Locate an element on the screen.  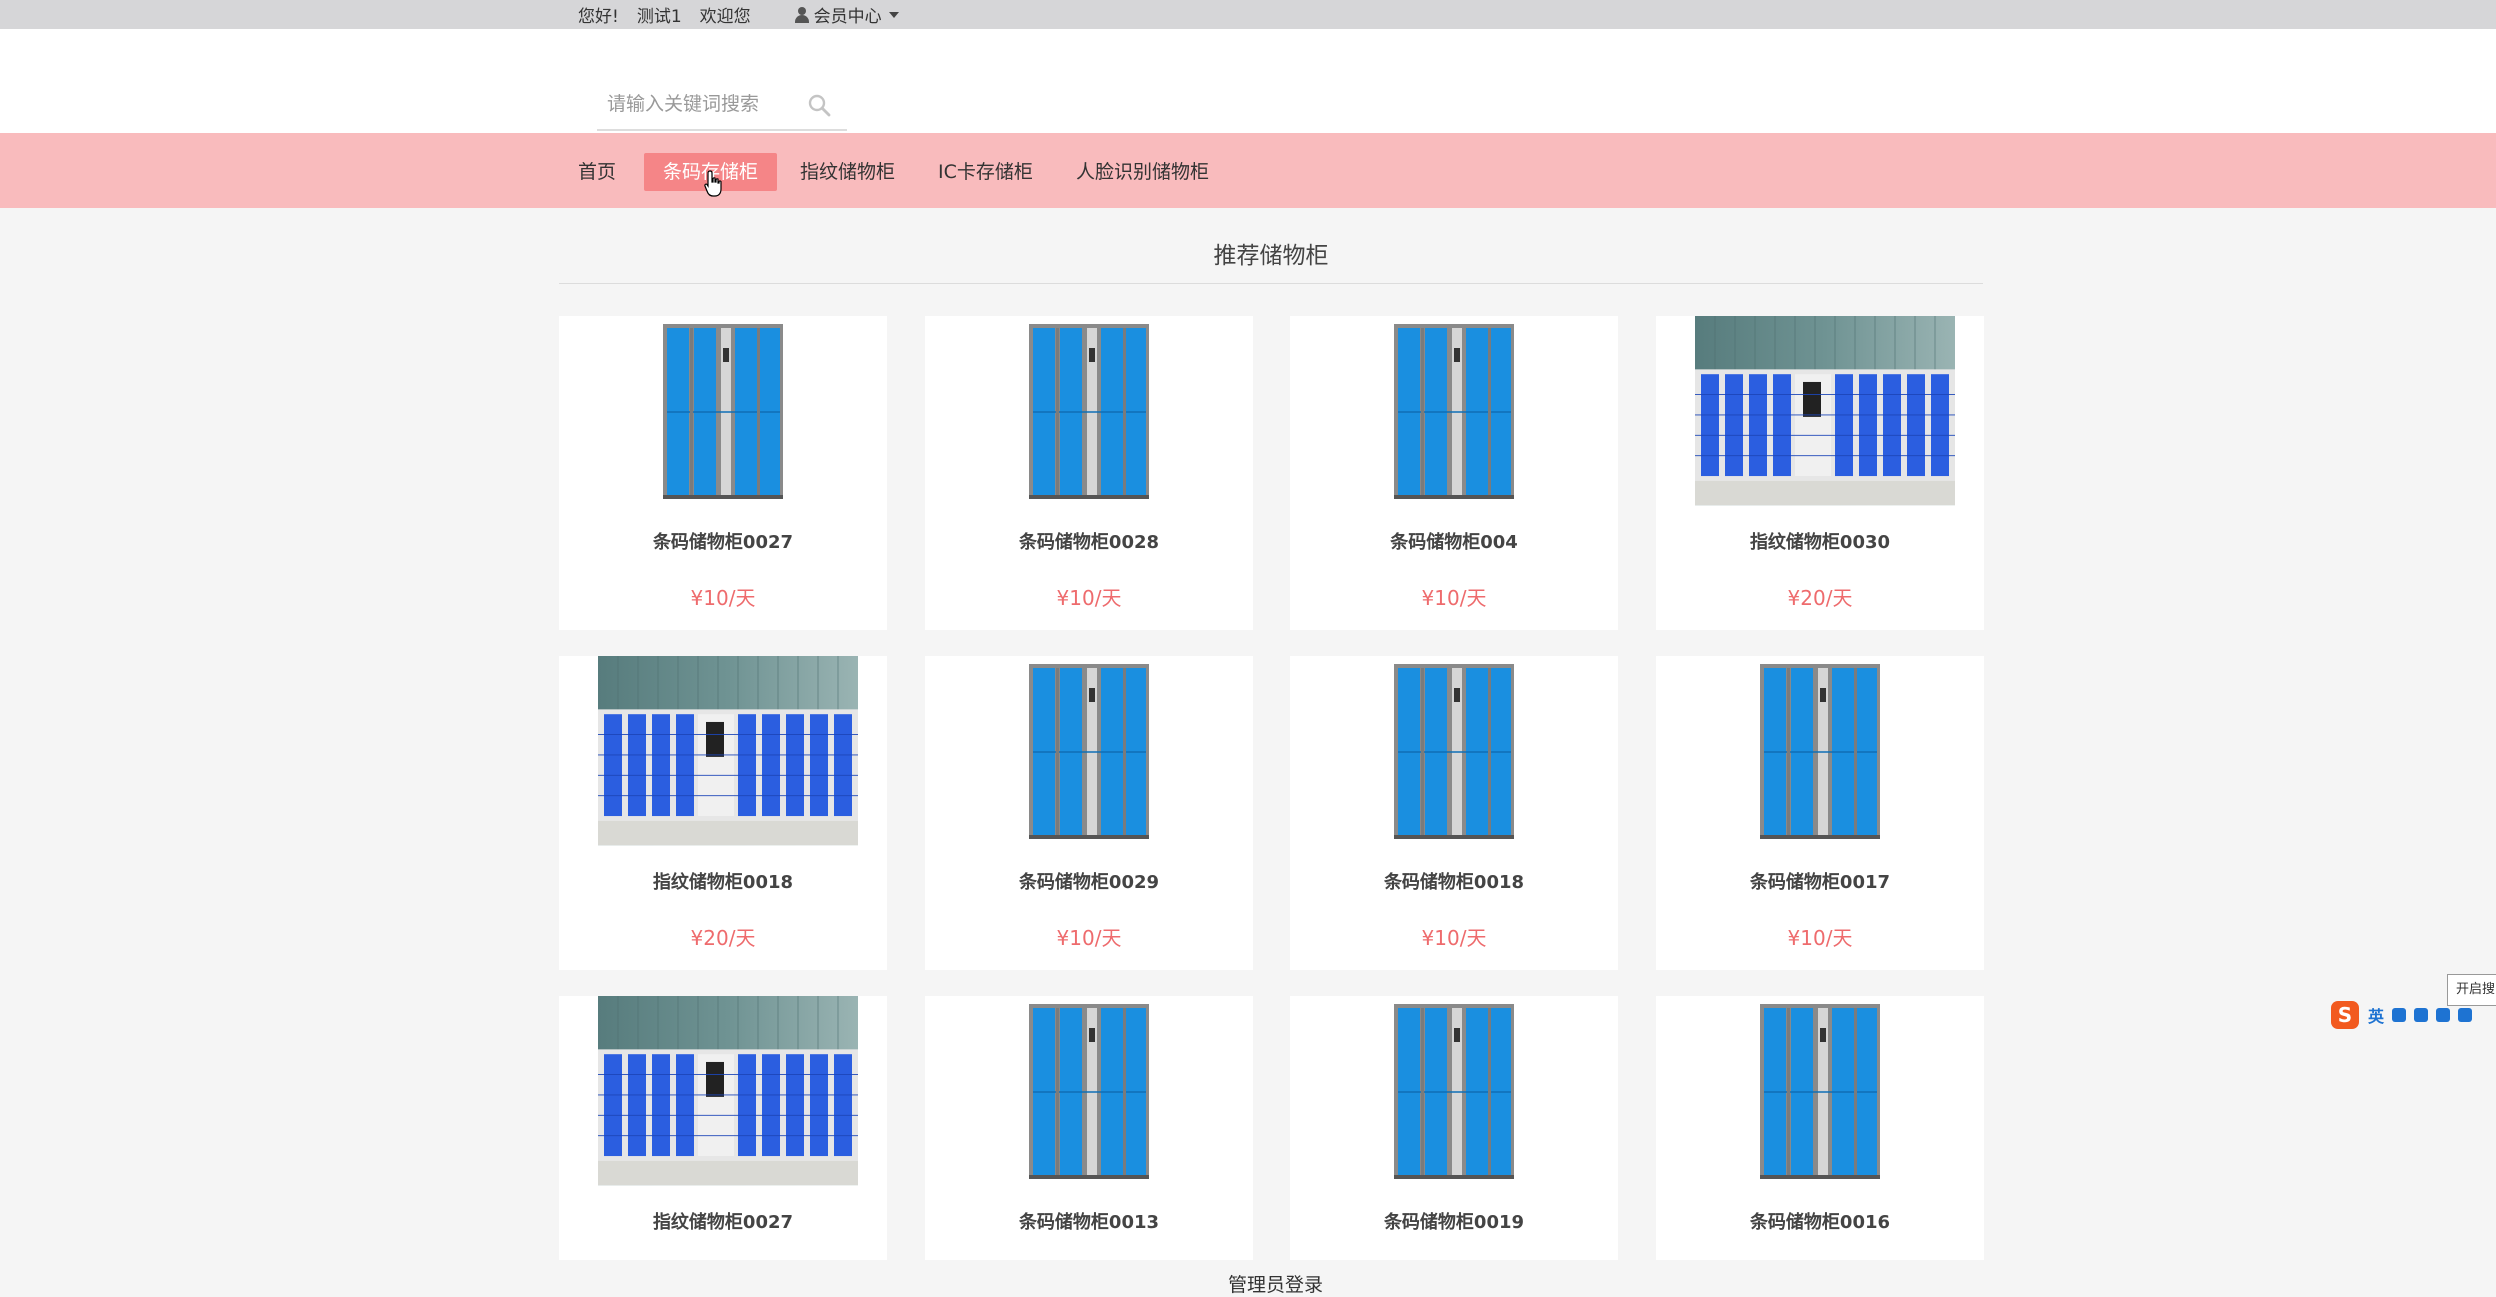
product-card: 条码储物柜0016 is located at coordinates (1820, 1128).